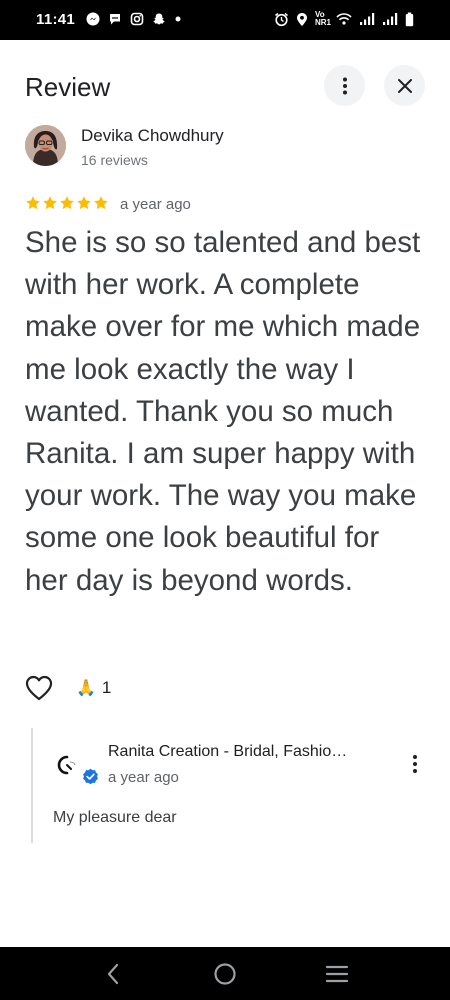  What do you see at coordinates (114, 160) in the screenshot?
I see `reviewer-review-count: 16 reviews` at bounding box center [114, 160].